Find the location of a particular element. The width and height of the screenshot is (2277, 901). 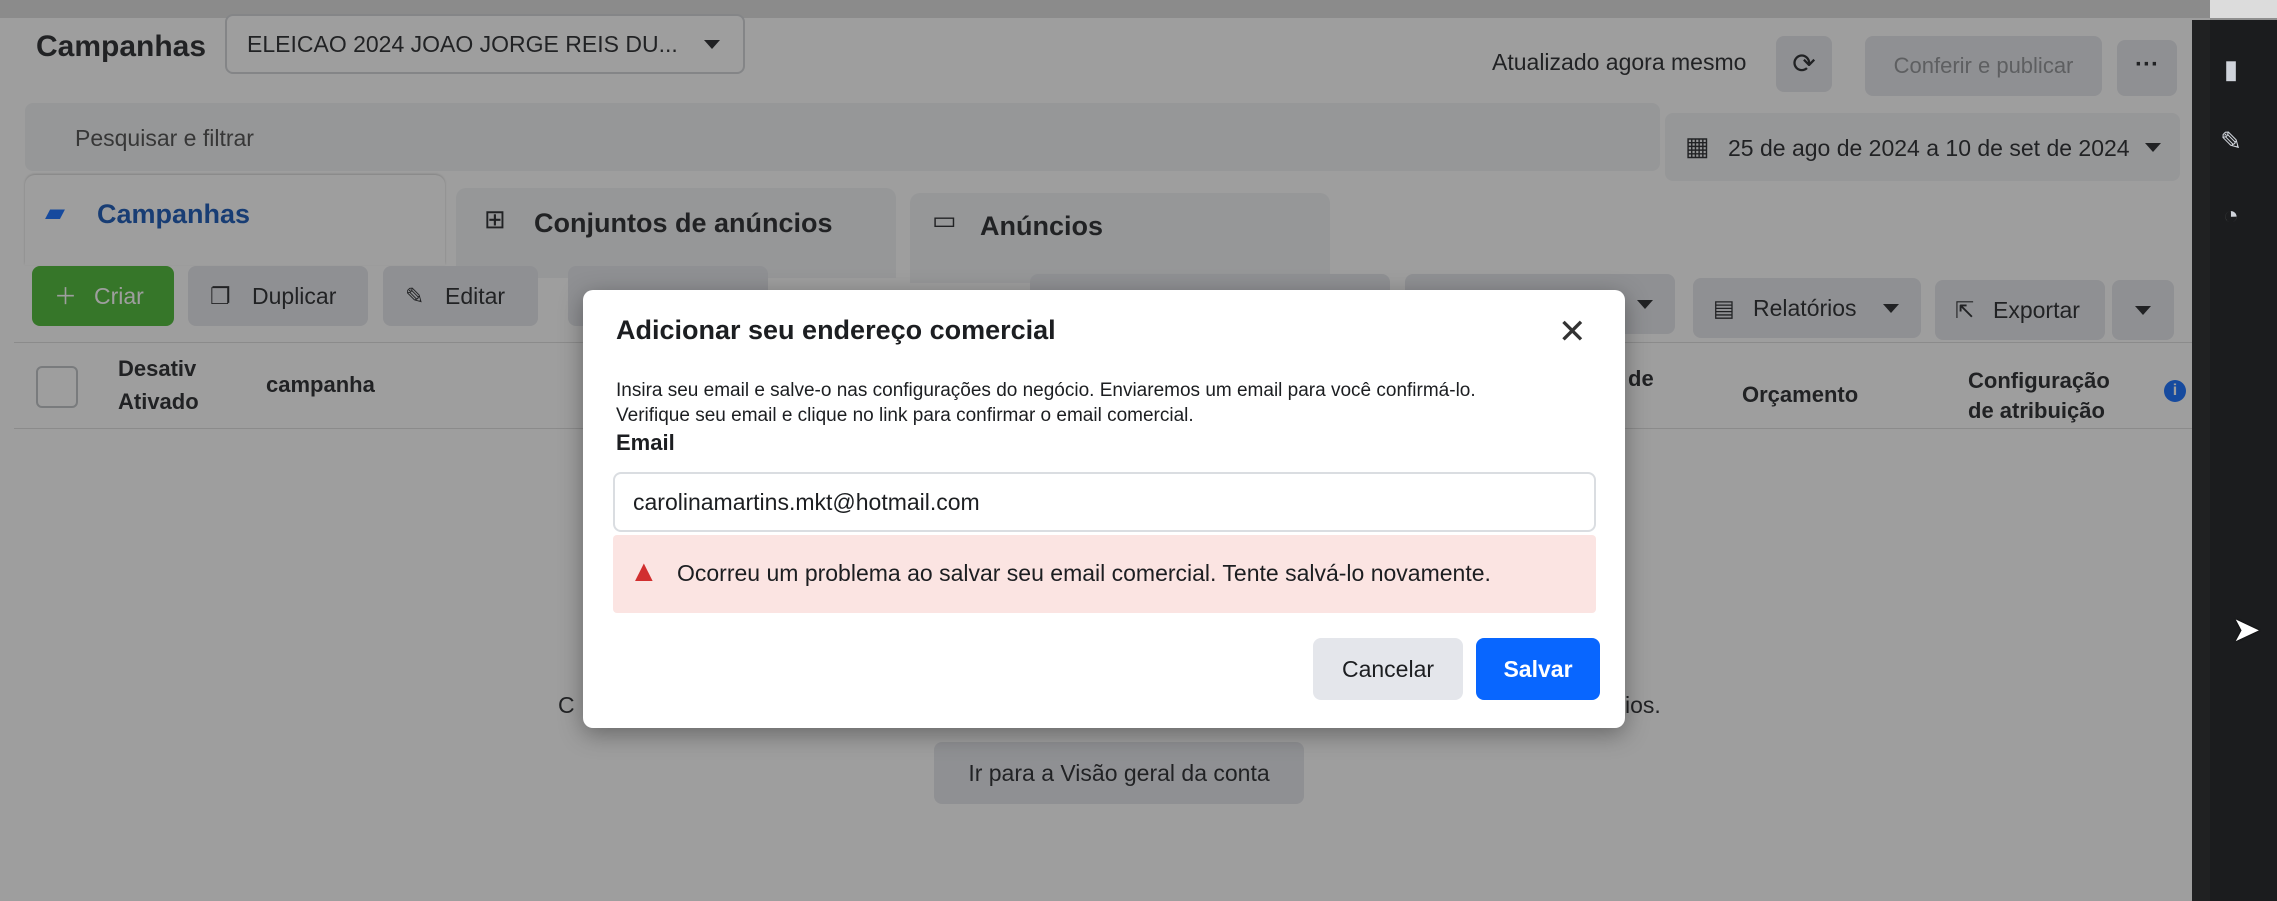

cancel-button: Cancelar is located at coordinates (1388, 669).